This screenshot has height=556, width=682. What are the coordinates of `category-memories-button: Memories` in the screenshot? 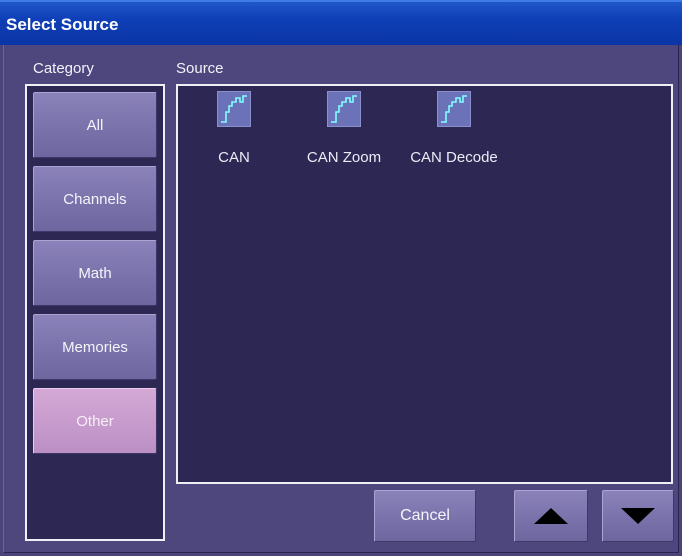 It's located at (95, 347).